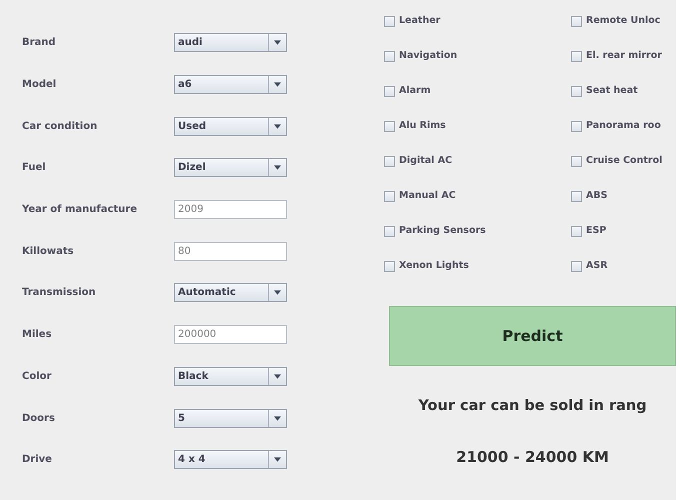  I want to click on checkbox-label: Navigation, so click(428, 56).